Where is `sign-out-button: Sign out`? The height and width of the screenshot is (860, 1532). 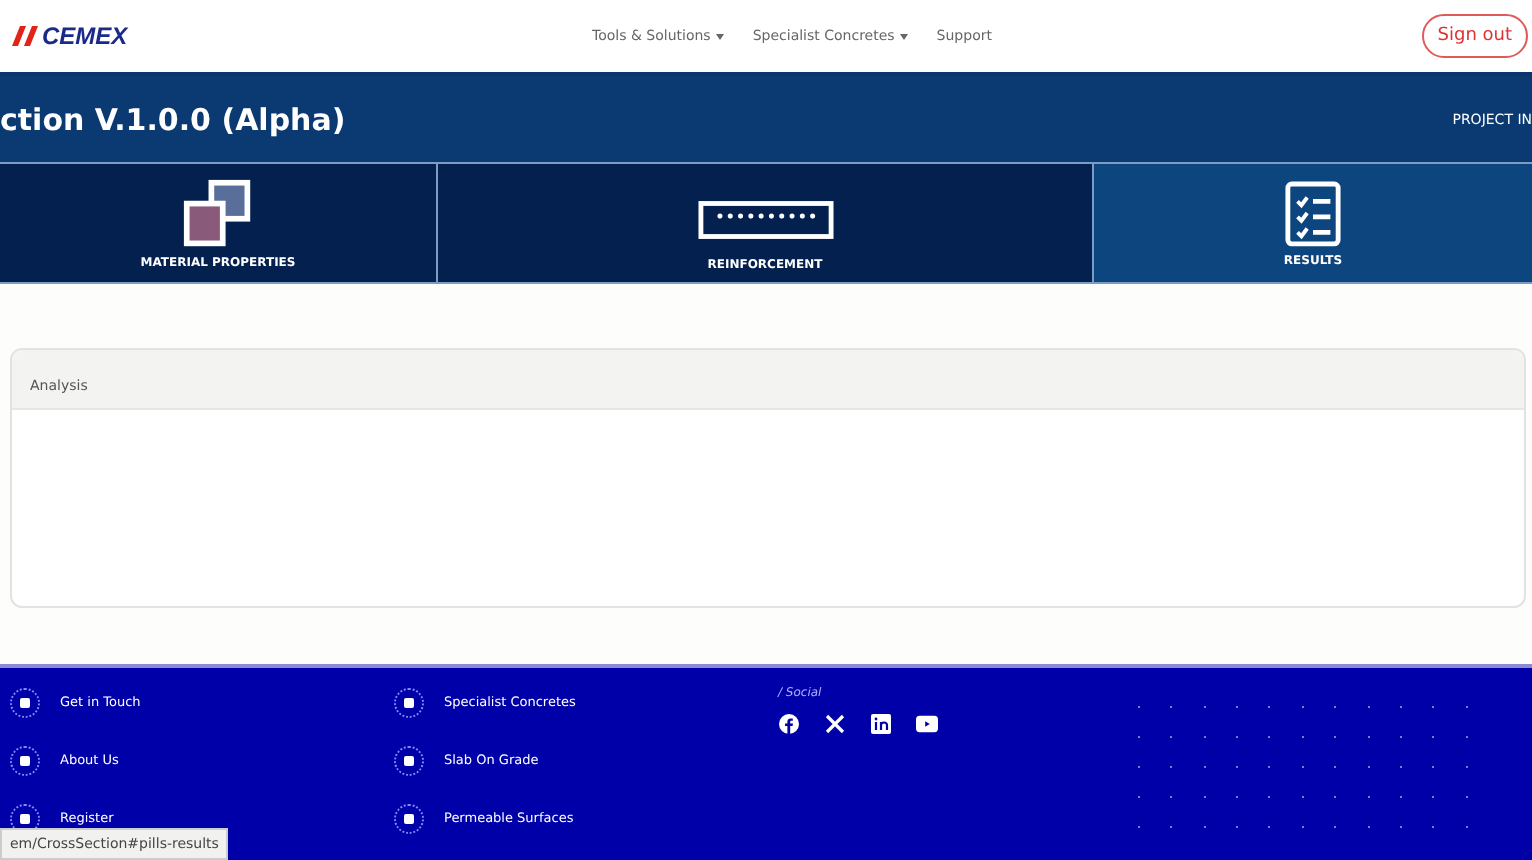 sign-out-button: Sign out is located at coordinates (1474, 36).